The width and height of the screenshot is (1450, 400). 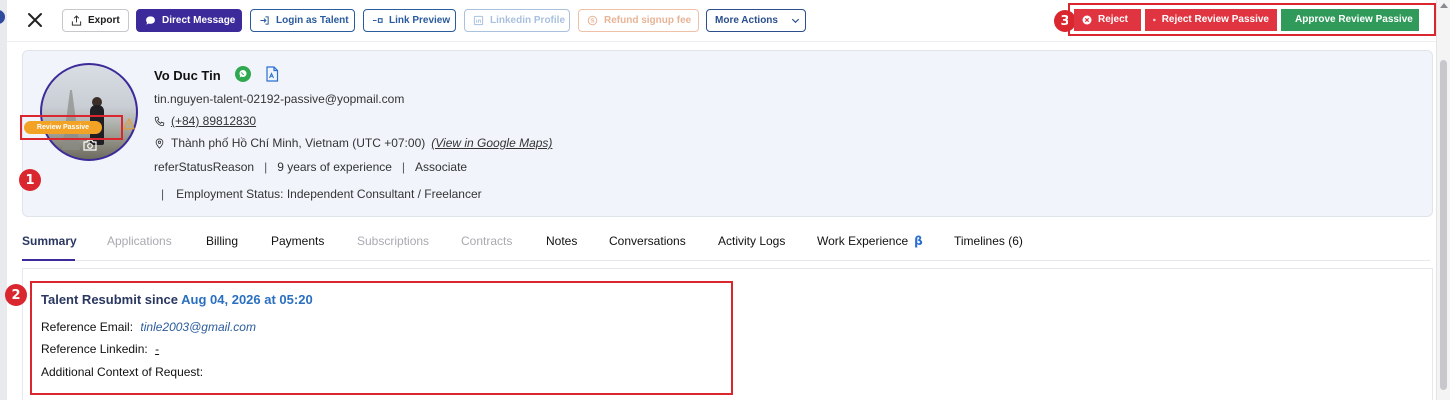 I want to click on tab-work-experience-label: Work Experience, so click(x=863, y=241).